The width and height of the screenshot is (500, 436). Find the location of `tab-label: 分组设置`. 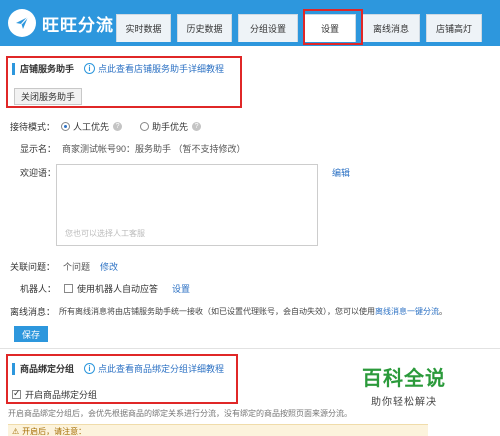

tab-label: 分组设置 is located at coordinates (267, 29).